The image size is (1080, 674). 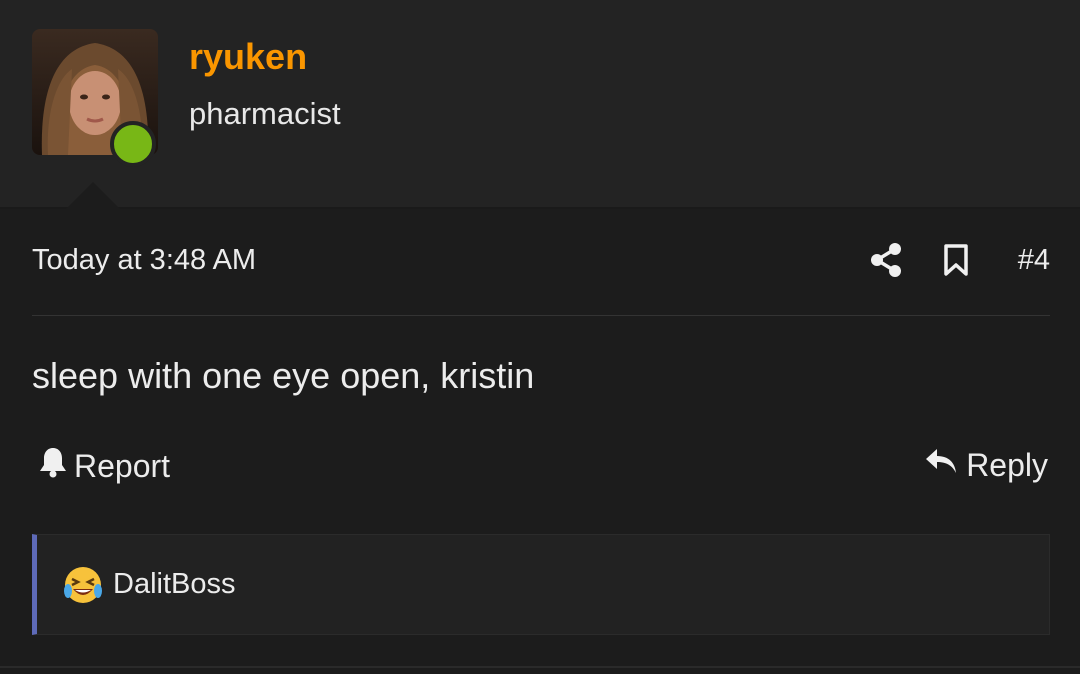 I want to click on reactions-bar: DalitBoss, so click(x=541, y=584).